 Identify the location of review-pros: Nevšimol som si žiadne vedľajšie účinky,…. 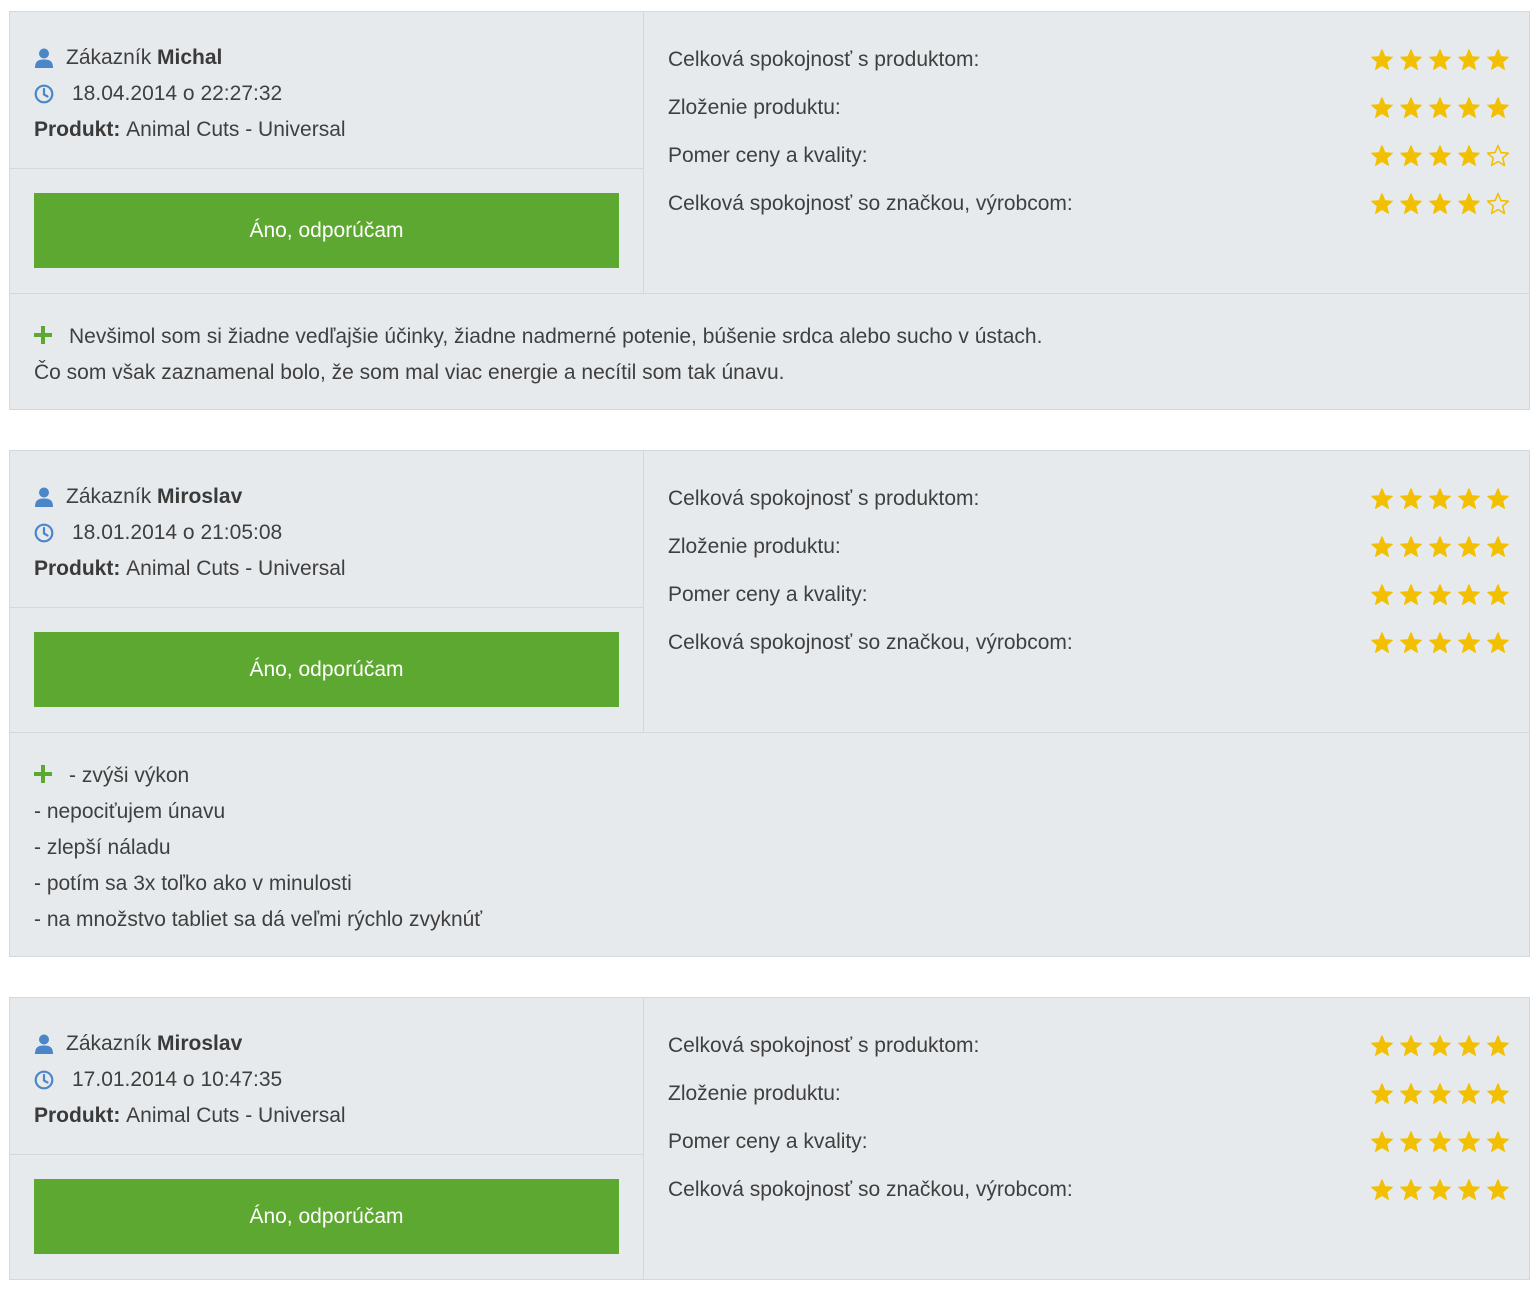
(769, 351).